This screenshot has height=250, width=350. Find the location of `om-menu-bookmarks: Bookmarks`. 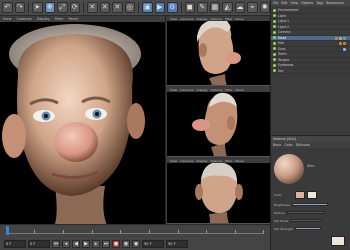

om-menu-bookmarks: Bookmarks is located at coordinates (335, 3).